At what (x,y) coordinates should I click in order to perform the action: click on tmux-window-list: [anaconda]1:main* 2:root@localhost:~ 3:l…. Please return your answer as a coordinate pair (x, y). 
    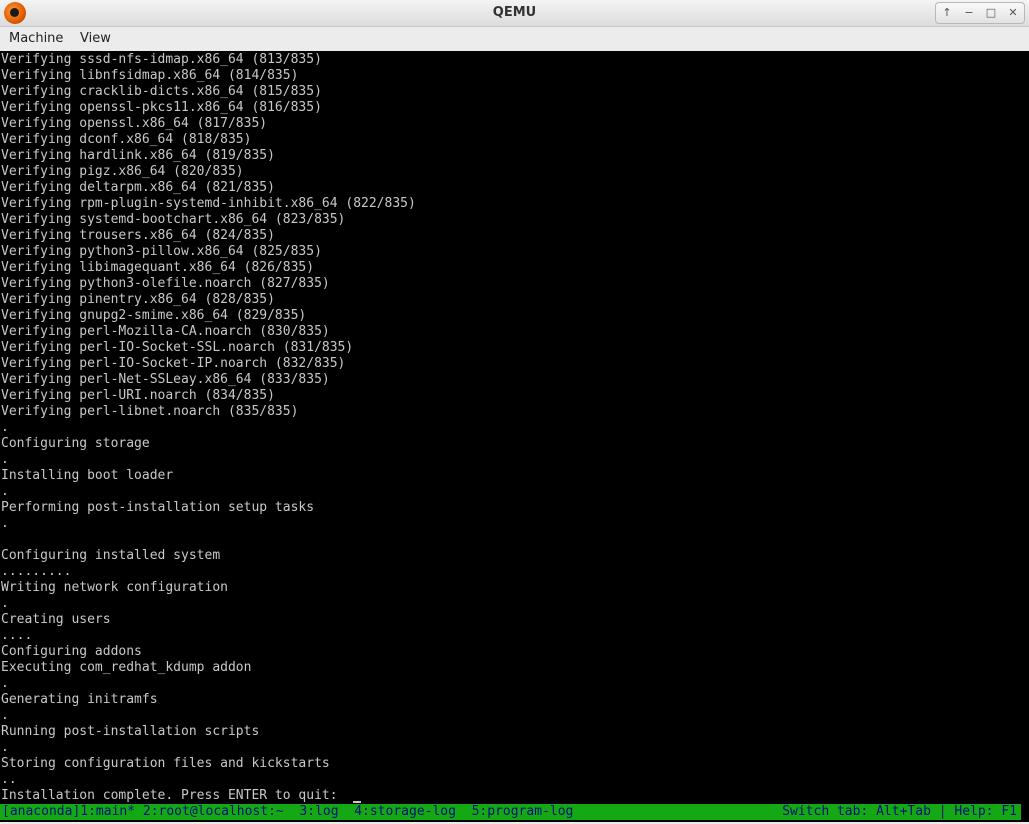
    Looking at the image, I should click on (288, 811).